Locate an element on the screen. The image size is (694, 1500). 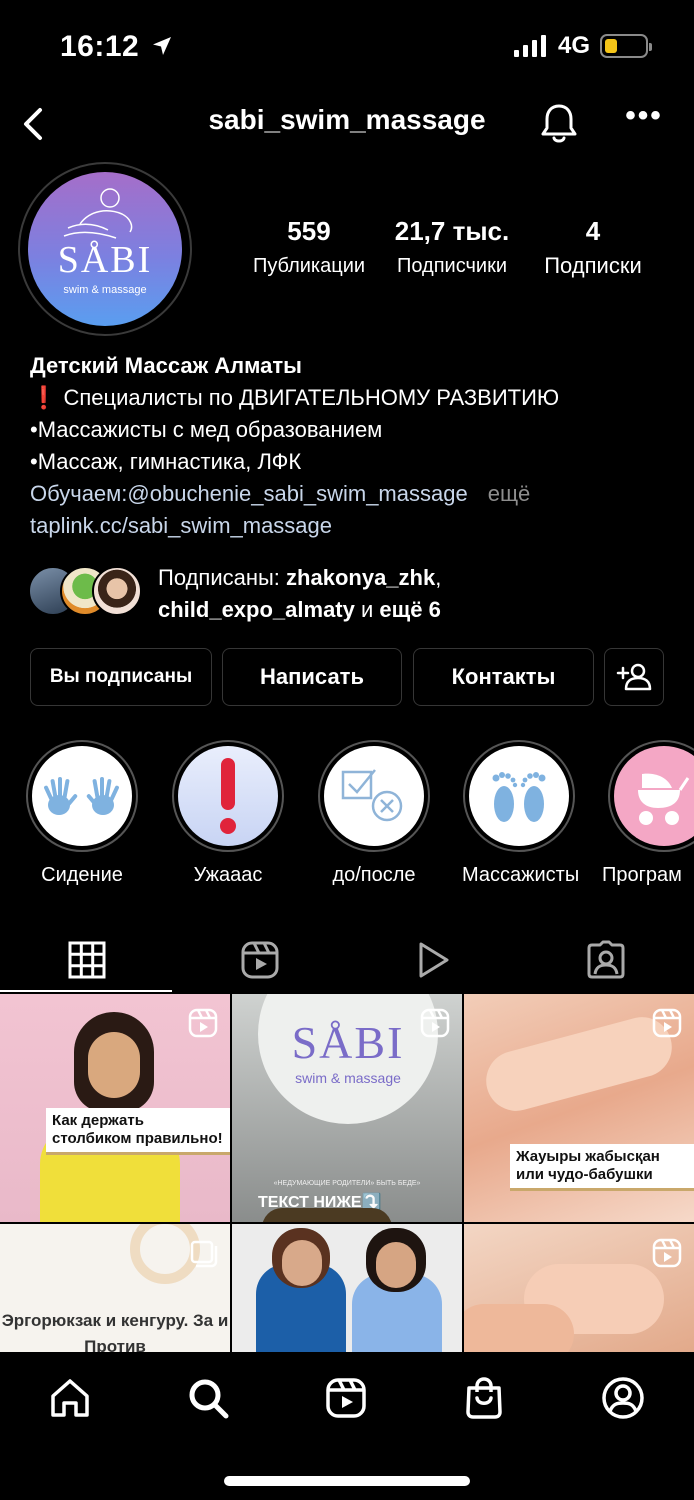
post-caption: Как держать столбиком правильно! is located at coordinates (138, 1131).